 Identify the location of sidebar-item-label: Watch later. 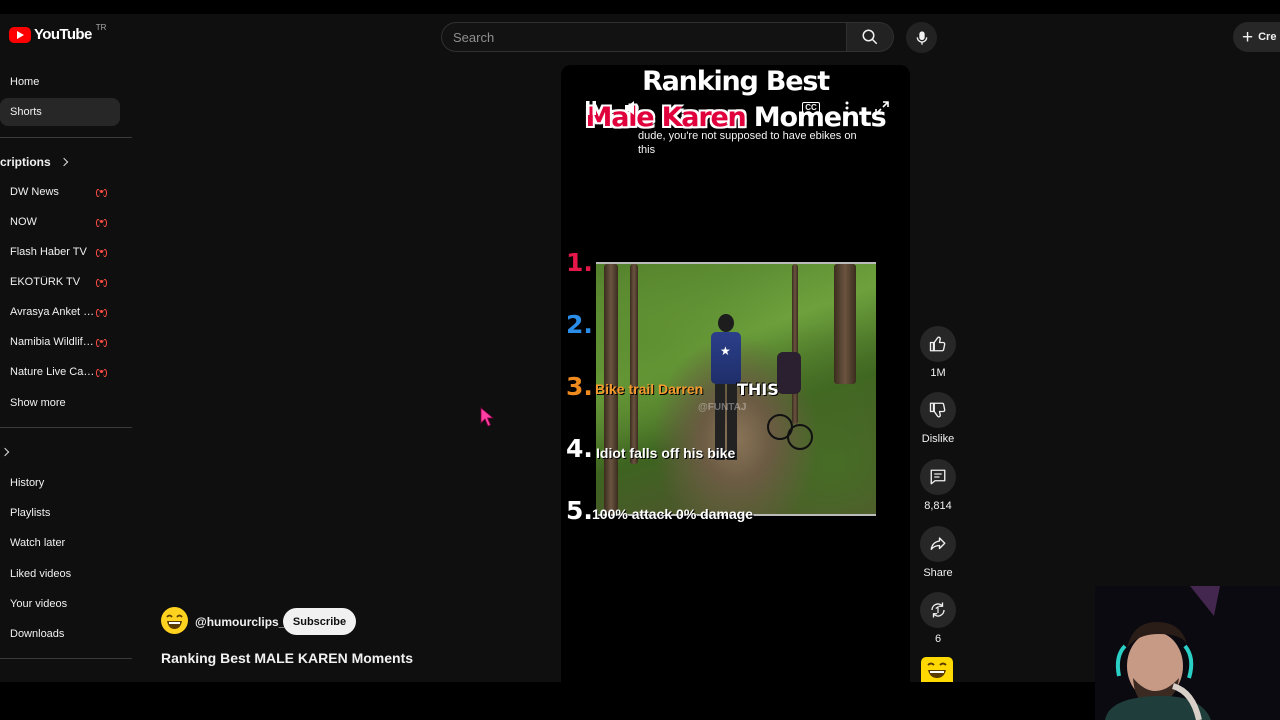
(38, 543).